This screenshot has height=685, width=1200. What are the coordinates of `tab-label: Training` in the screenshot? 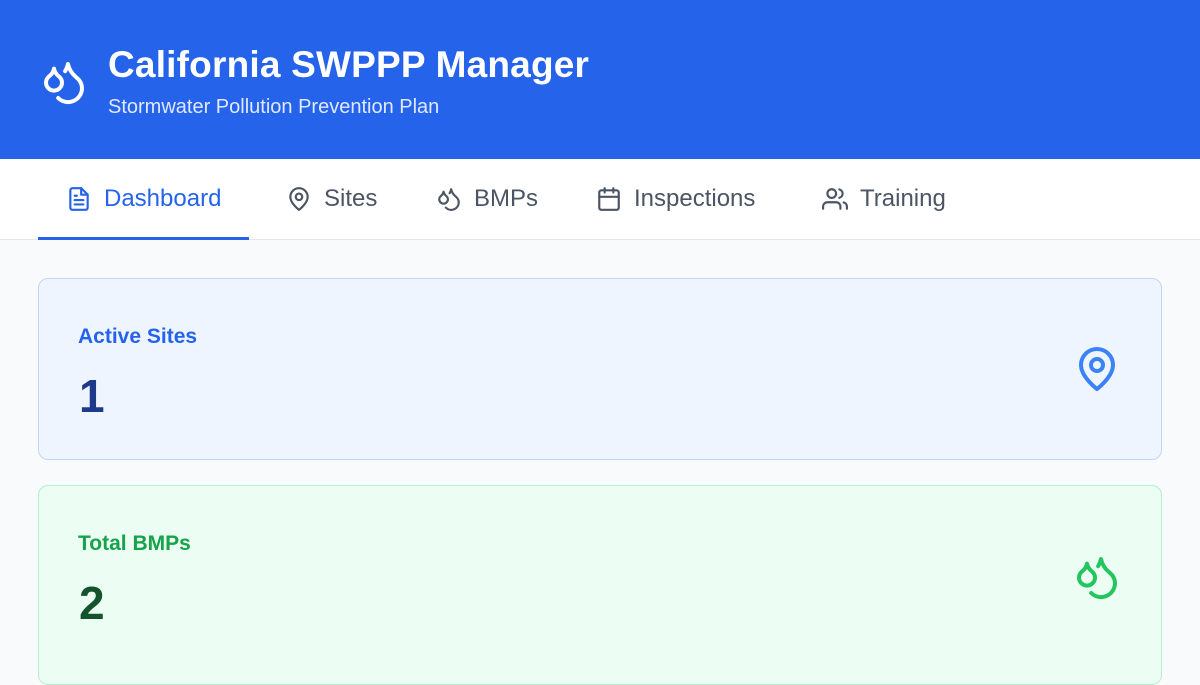 It's located at (903, 198).